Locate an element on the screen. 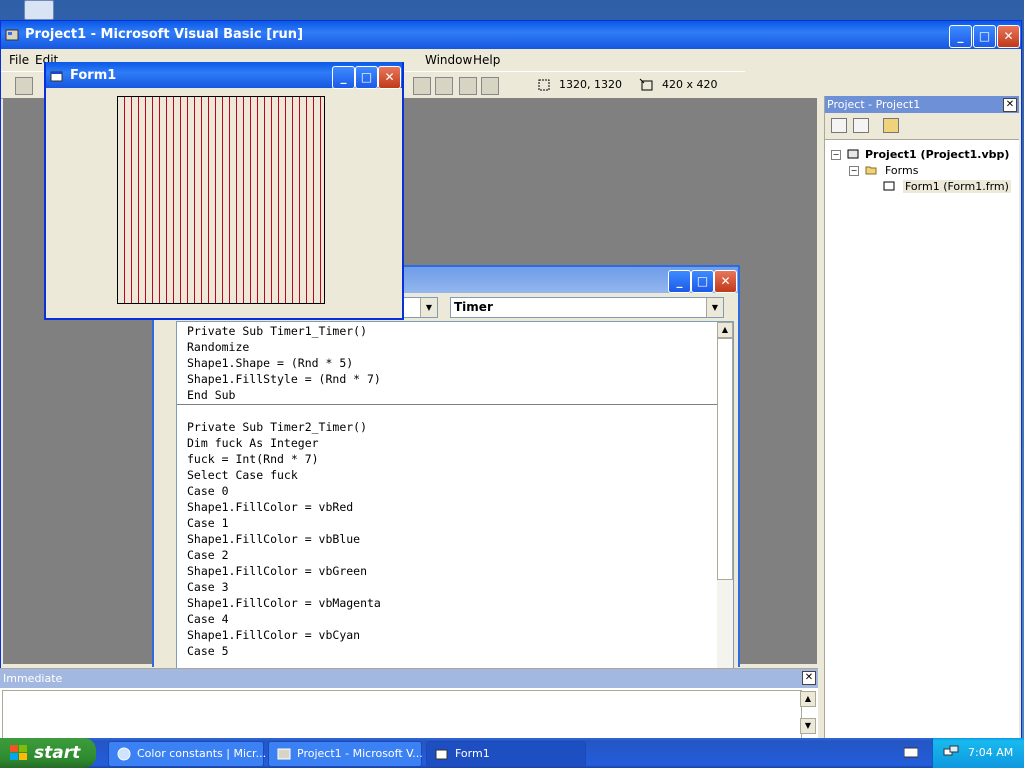 This screenshot has width=1024, height=768. close-button: ✕ is located at coordinates (1008, 36).